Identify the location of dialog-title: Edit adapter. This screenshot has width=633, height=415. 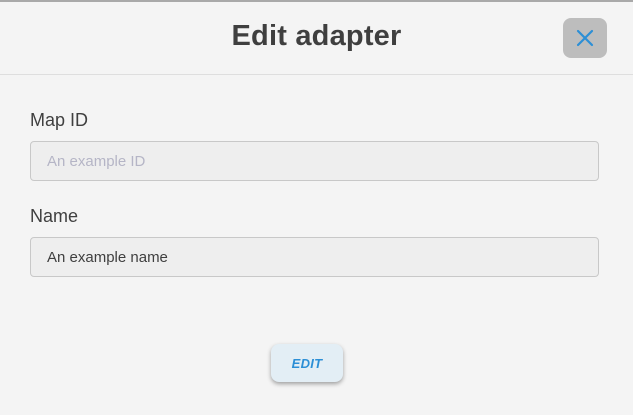
(316, 36).